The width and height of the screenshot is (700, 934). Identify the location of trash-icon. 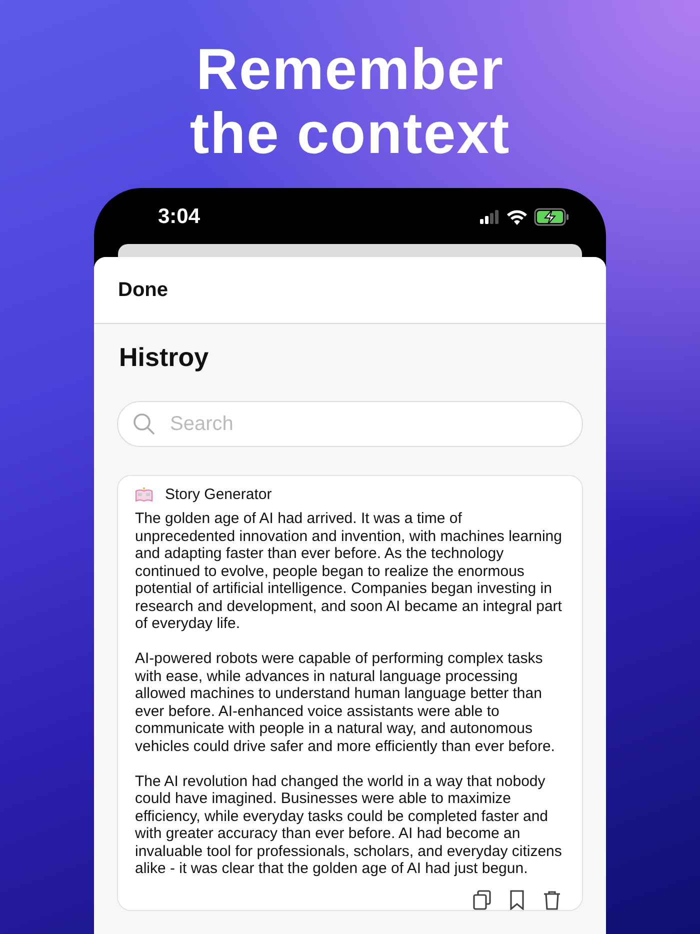
(552, 900).